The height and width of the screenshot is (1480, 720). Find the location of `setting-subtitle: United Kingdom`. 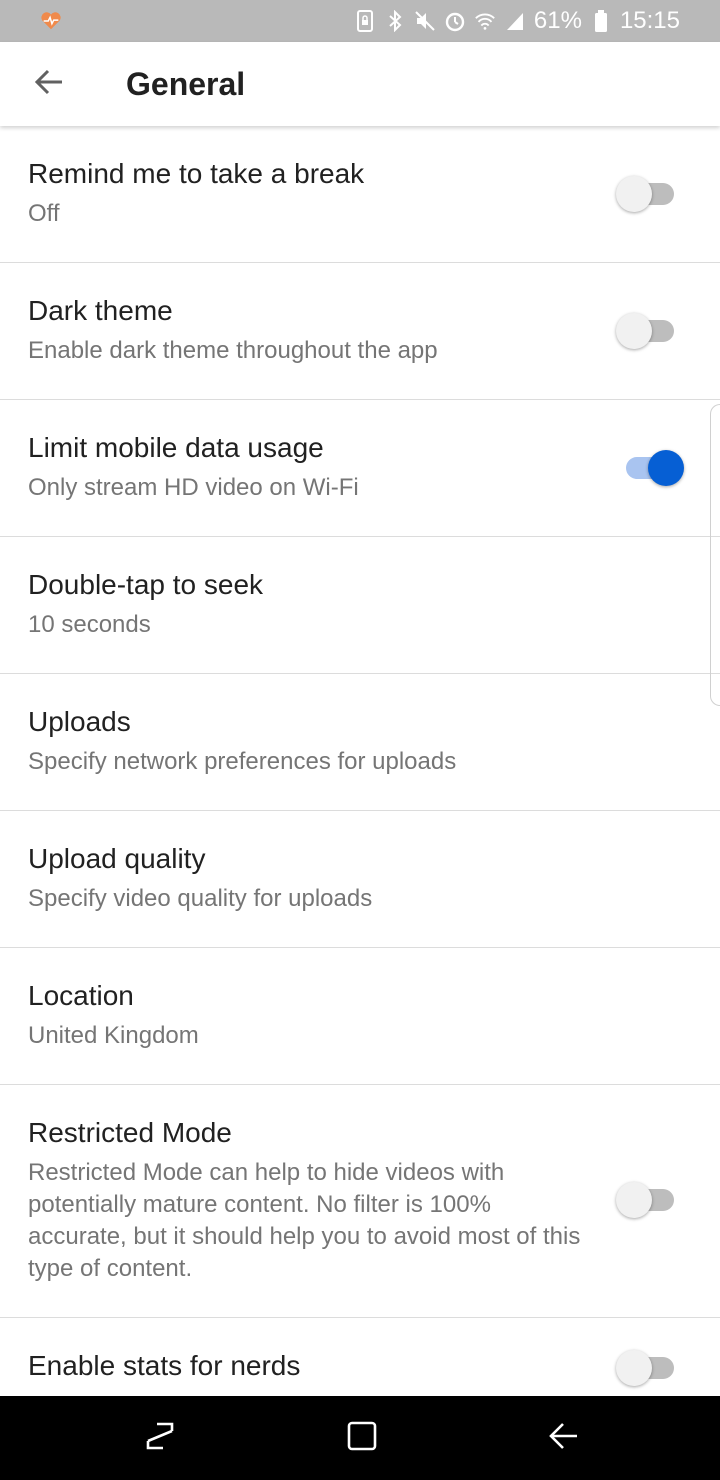

setting-subtitle: United Kingdom is located at coordinates (113, 1035).